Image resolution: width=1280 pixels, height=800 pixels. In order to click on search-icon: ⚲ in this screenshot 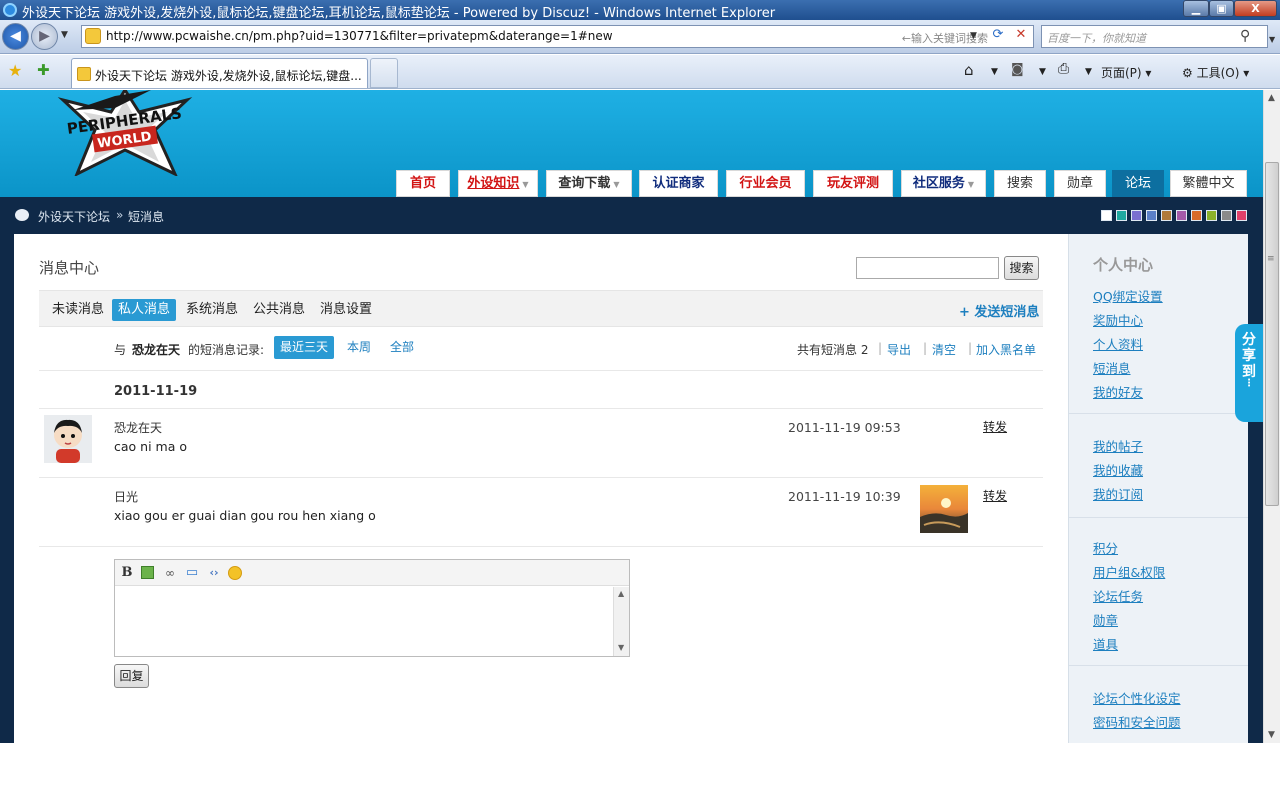, I will do `click(1245, 36)`.